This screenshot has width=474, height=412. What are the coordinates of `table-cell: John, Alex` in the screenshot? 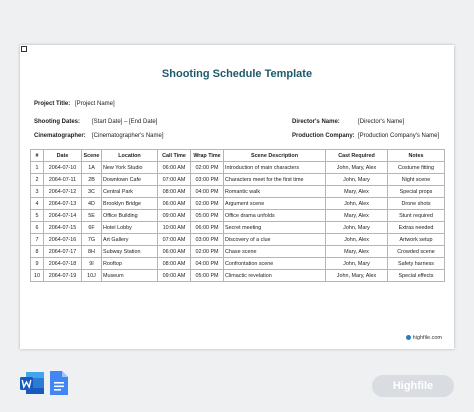 It's located at (356, 239).